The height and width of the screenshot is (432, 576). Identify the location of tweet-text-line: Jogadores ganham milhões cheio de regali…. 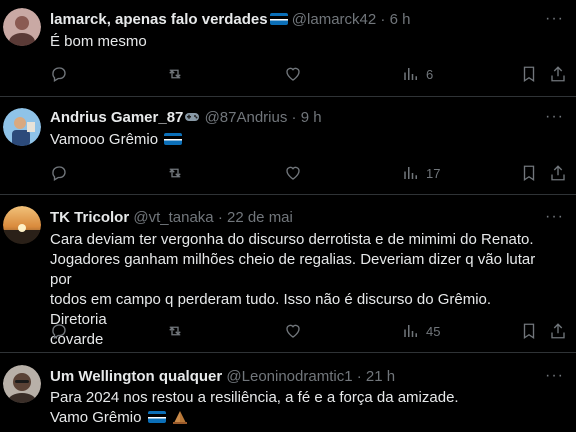
(293, 269).